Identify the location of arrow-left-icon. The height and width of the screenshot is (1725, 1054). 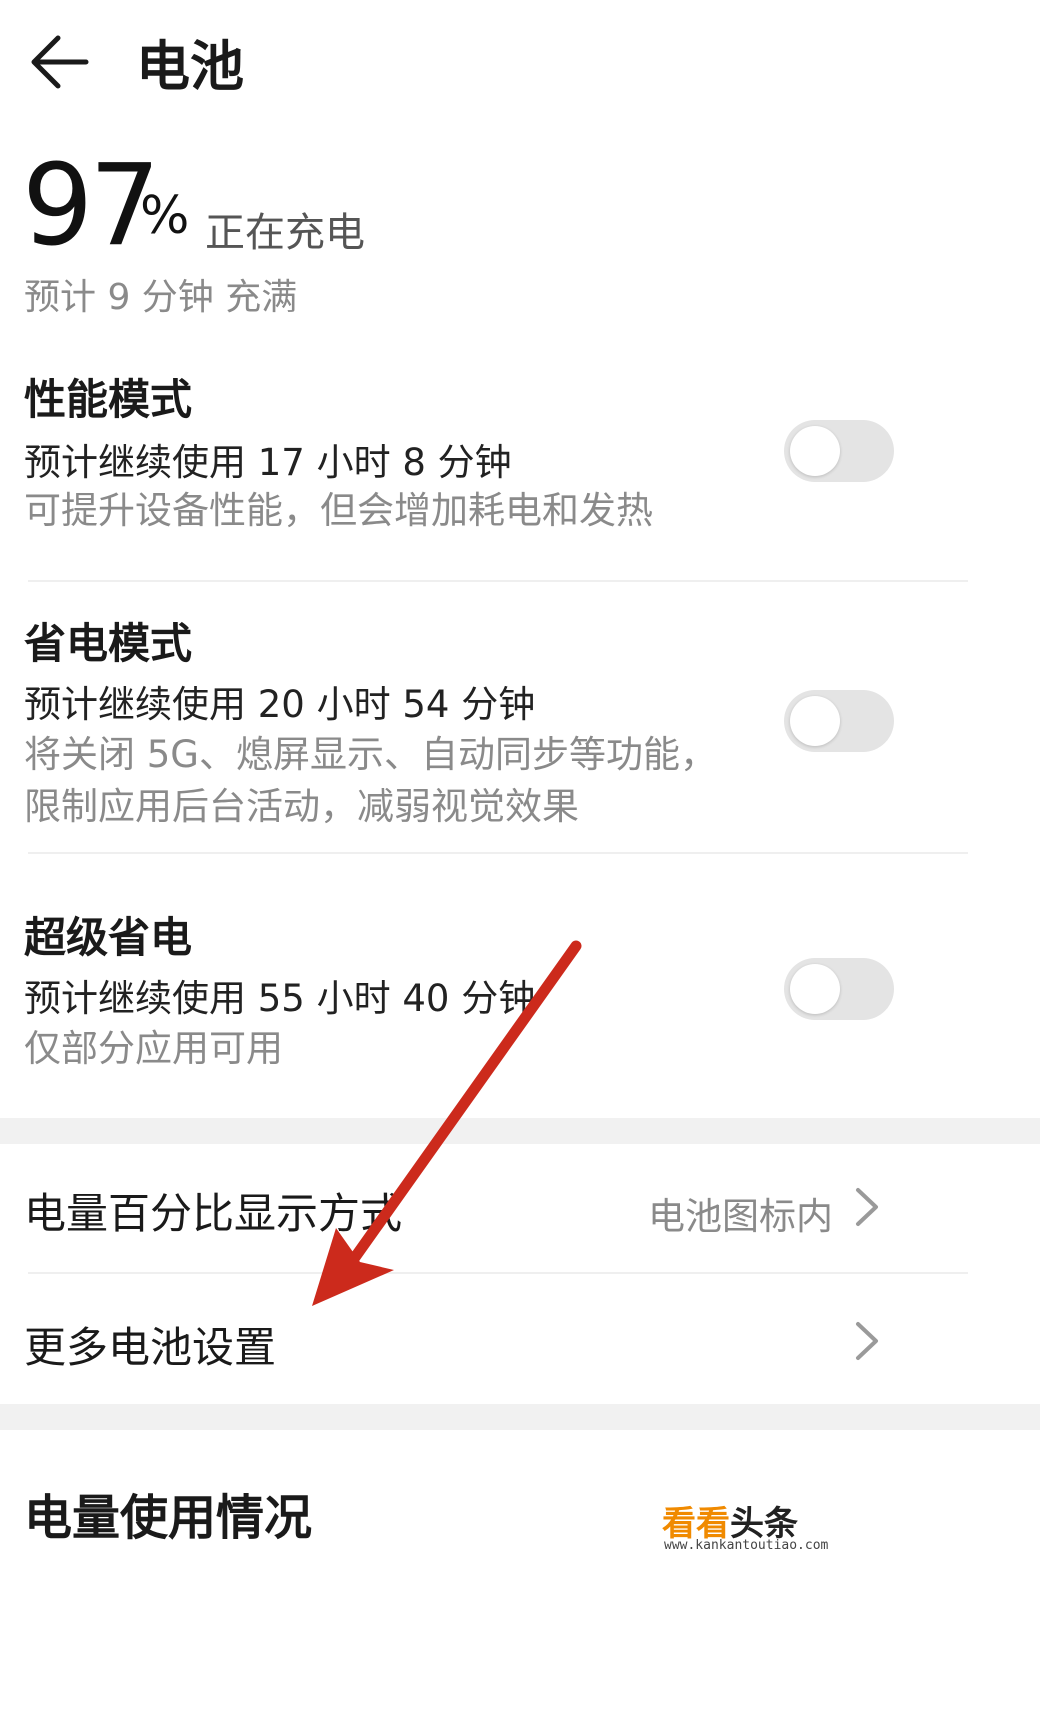
(60, 62).